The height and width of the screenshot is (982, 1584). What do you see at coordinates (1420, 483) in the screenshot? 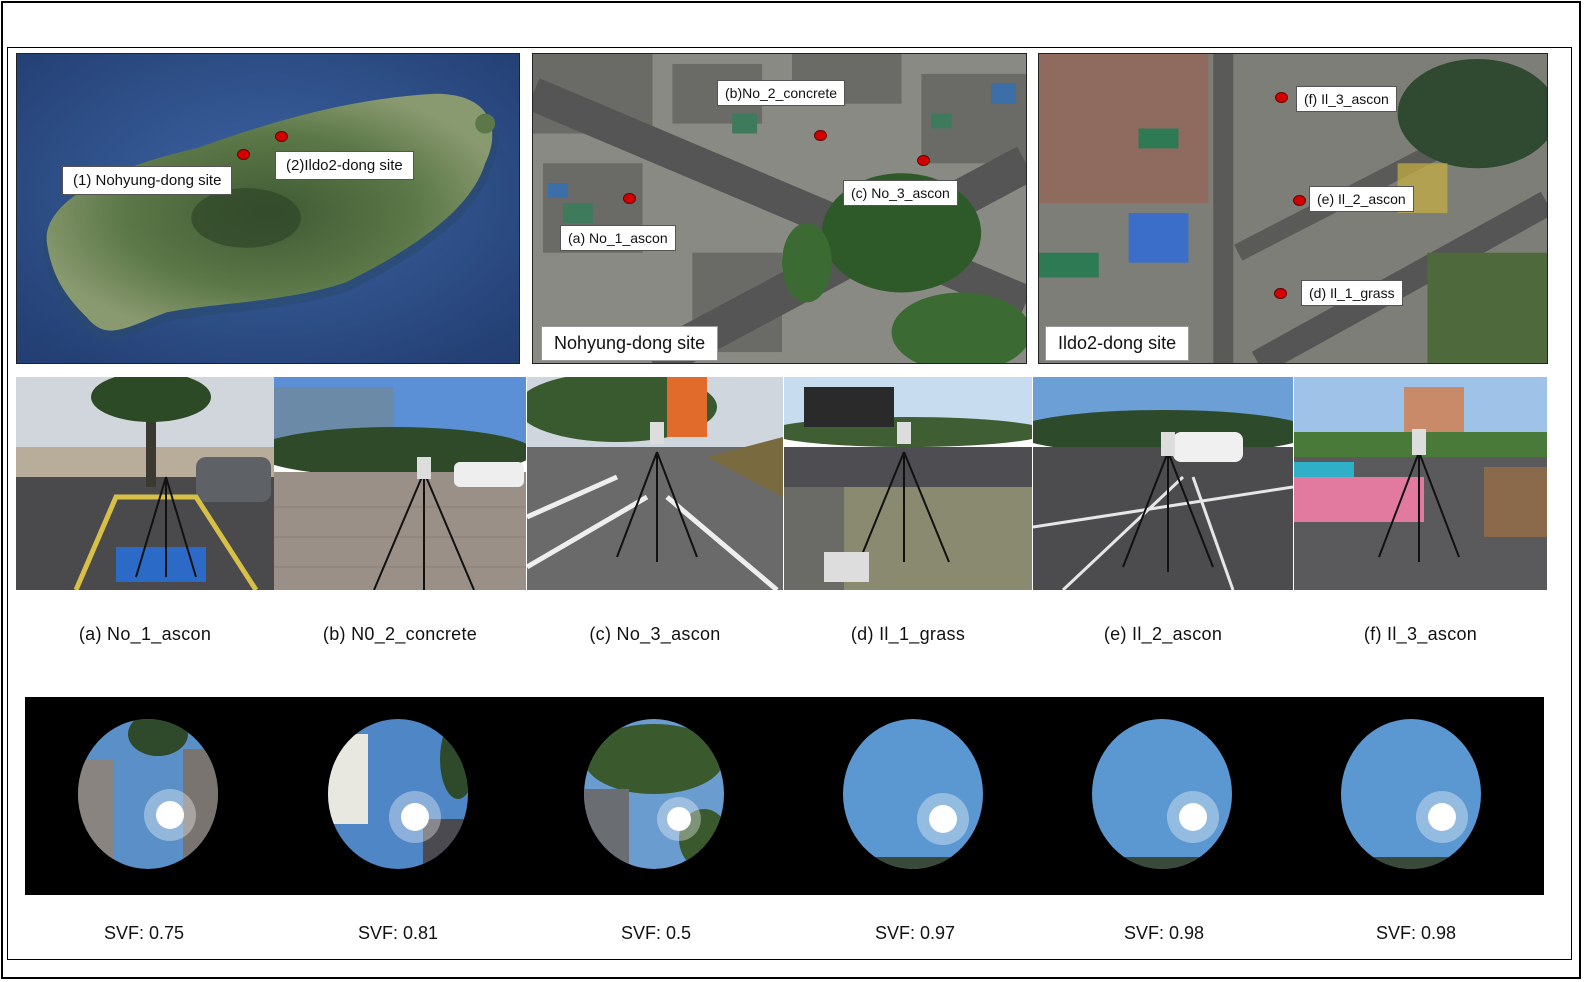
I see `photo-f` at bounding box center [1420, 483].